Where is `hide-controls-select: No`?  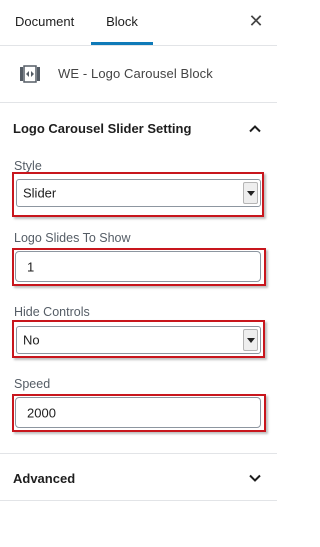 hide-controls-select: No is located at coordinates (138, 340).